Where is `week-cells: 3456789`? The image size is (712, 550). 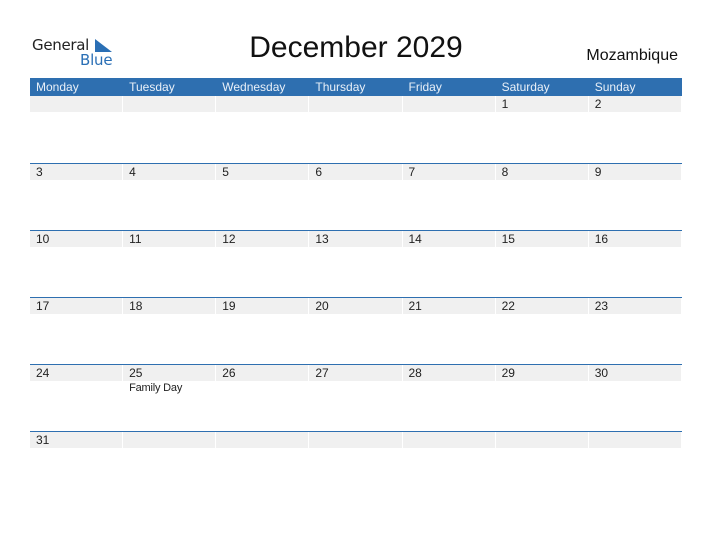 week-cells: 3456789 is located at coordinates (356, 172).